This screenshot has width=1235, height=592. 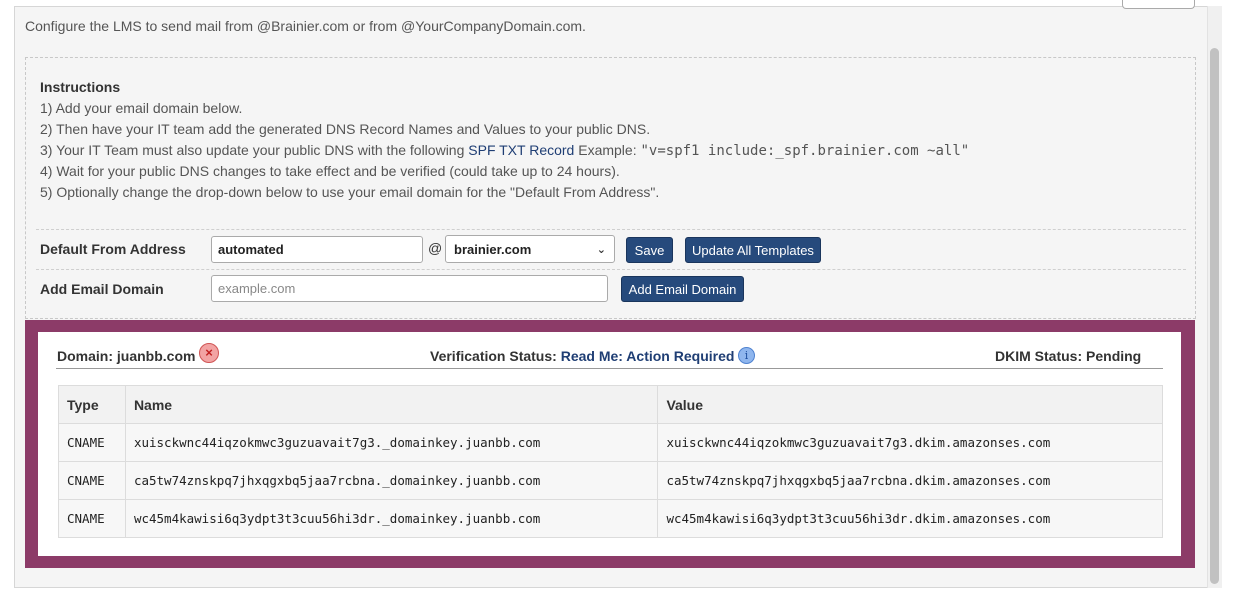 I want to click on table-header-row: Type Name Value, so click(x=610, y=404).